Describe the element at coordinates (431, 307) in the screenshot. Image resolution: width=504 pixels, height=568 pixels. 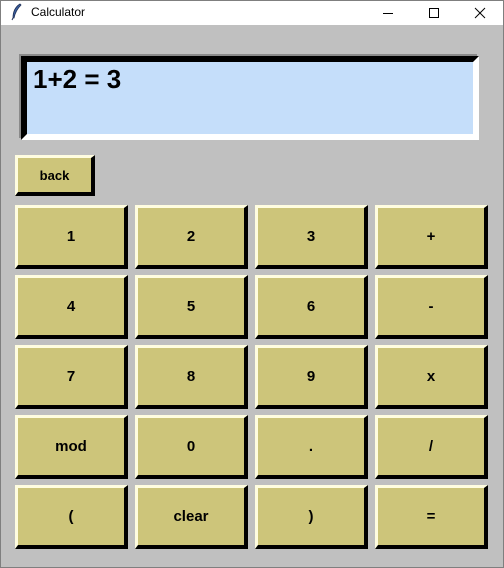
I see `key-minus: -` at that location.